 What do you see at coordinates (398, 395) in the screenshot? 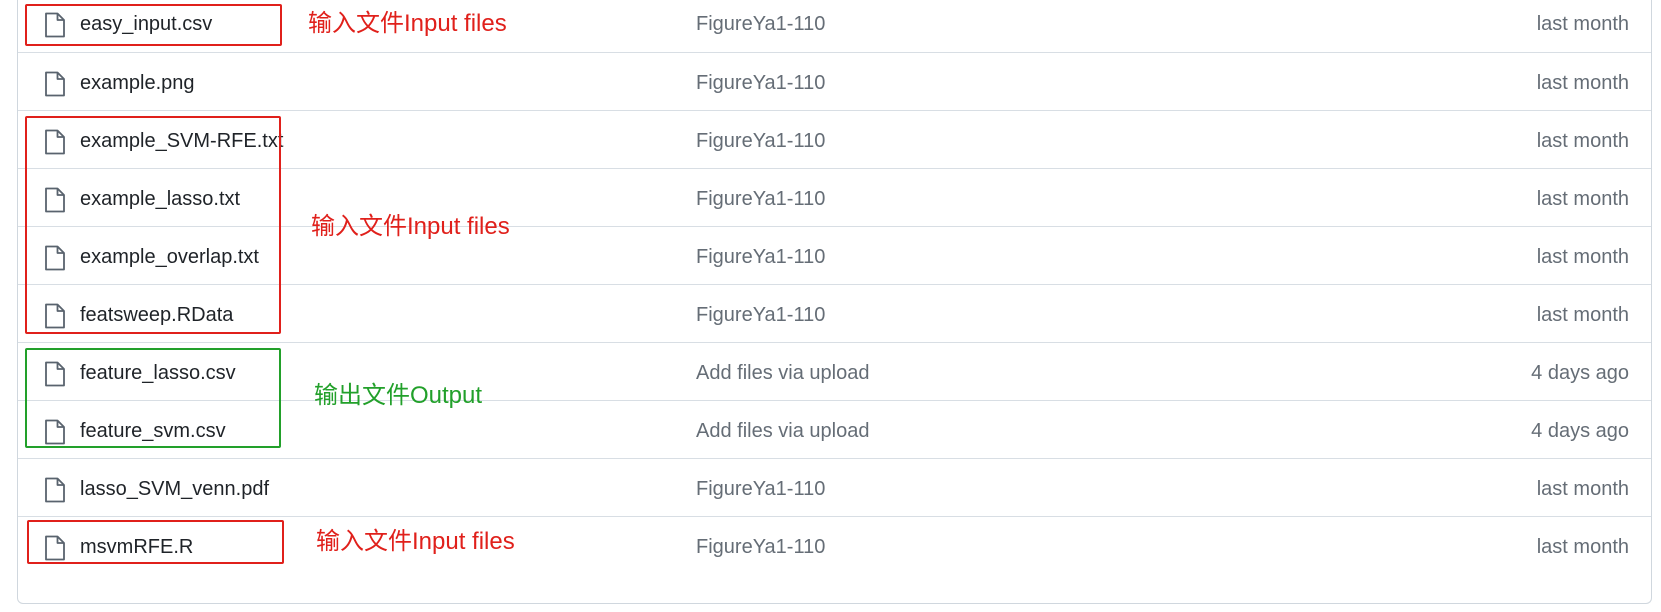
I see `output-files-annotation: 输出文件Output` at bounding box center [398, 395].